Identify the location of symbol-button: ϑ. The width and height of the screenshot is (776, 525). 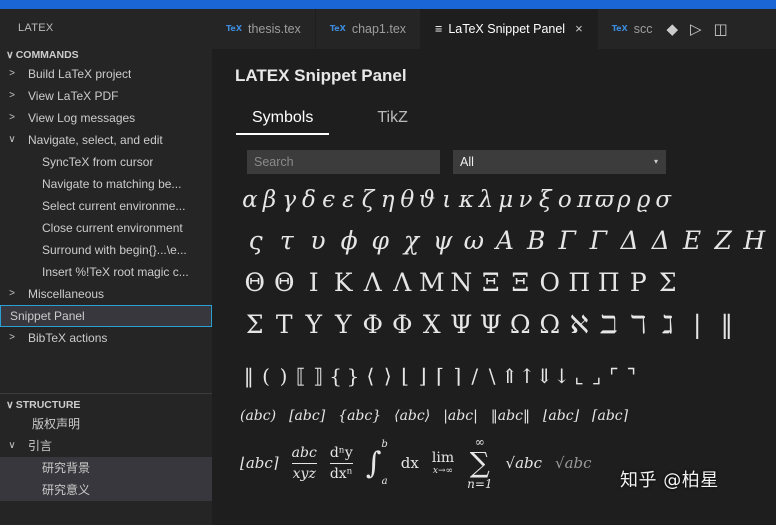
(427, 200).